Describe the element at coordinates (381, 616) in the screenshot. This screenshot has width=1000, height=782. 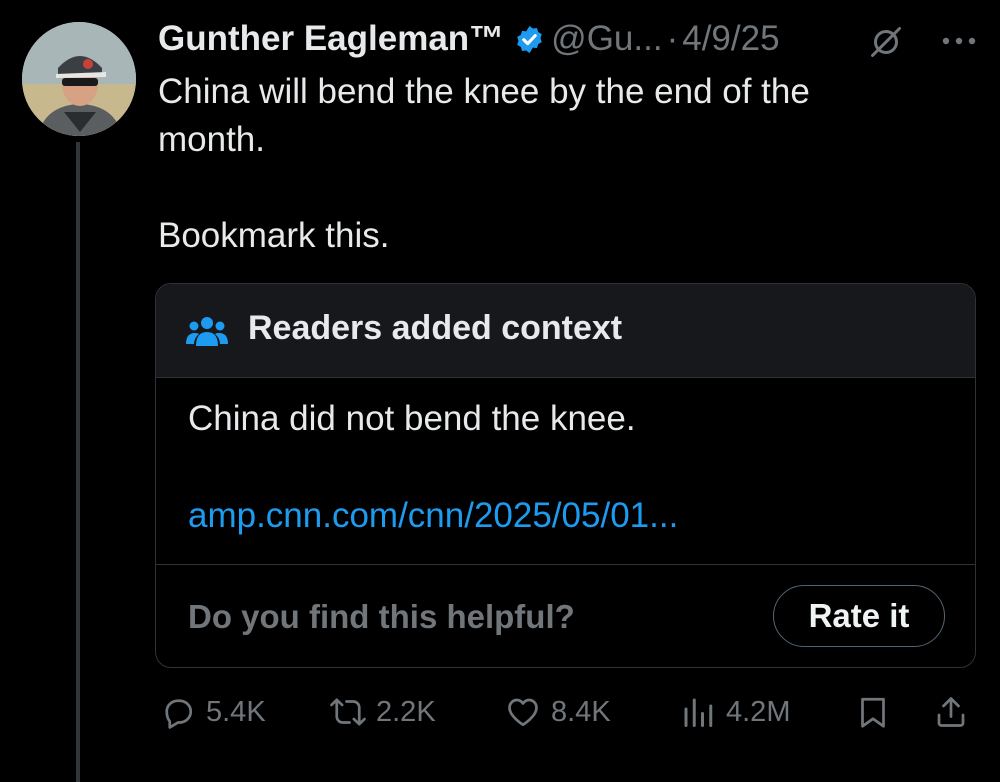
I see `helpful-prompt: Do you find this helpful?` at that location.